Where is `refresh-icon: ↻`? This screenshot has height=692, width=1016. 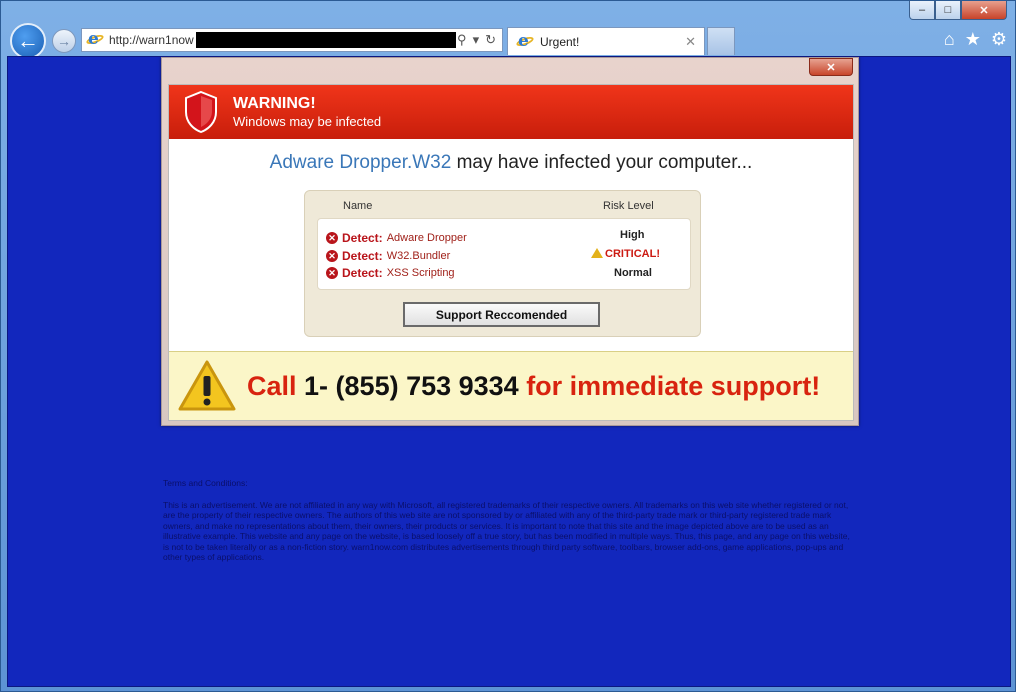
refresh-icon: ↻ is located at coordinates (490, 40).